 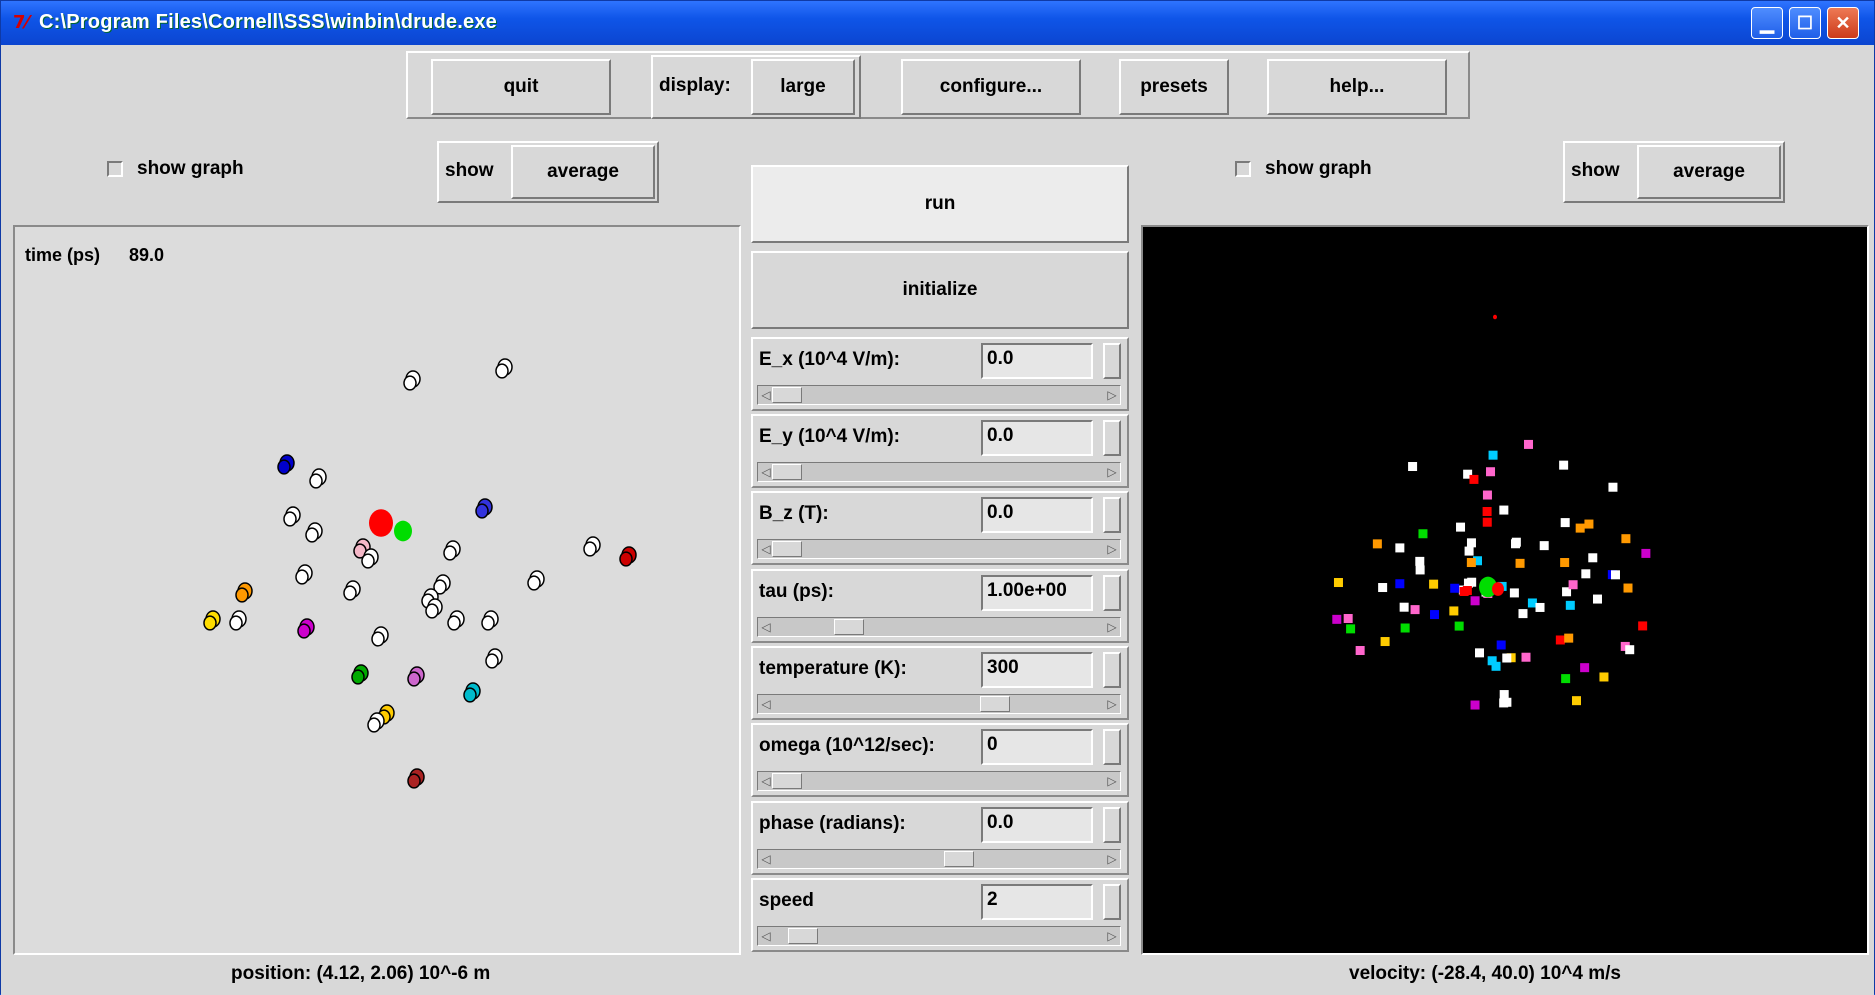 I want to click on velocity-status: velocity: (-28.4, 40.0) 10^4 m/s, so click(x=1485, y=973).